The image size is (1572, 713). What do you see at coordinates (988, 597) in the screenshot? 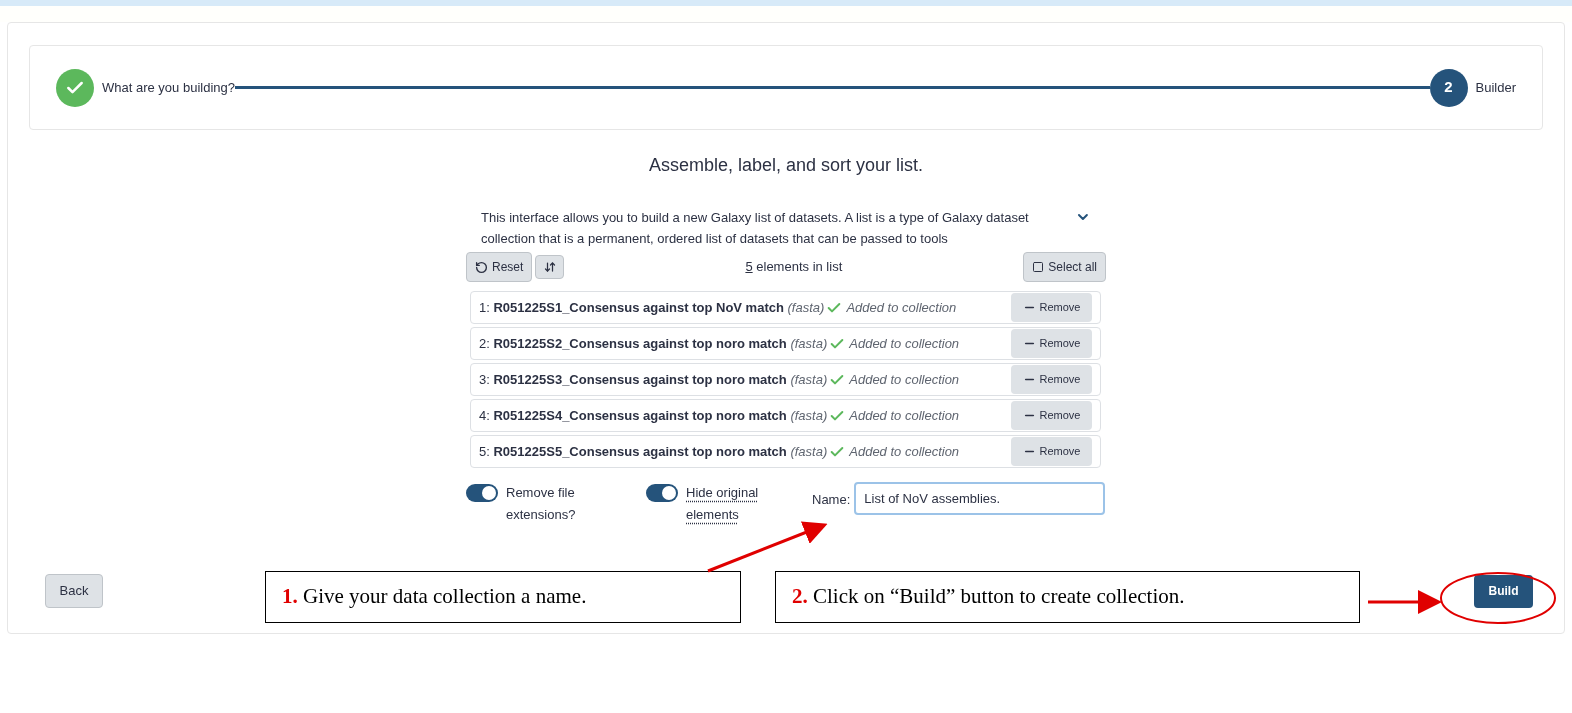
I see `callout-text: 2. Click on “Build” button to create collection.` at bounding box center [988, 597].